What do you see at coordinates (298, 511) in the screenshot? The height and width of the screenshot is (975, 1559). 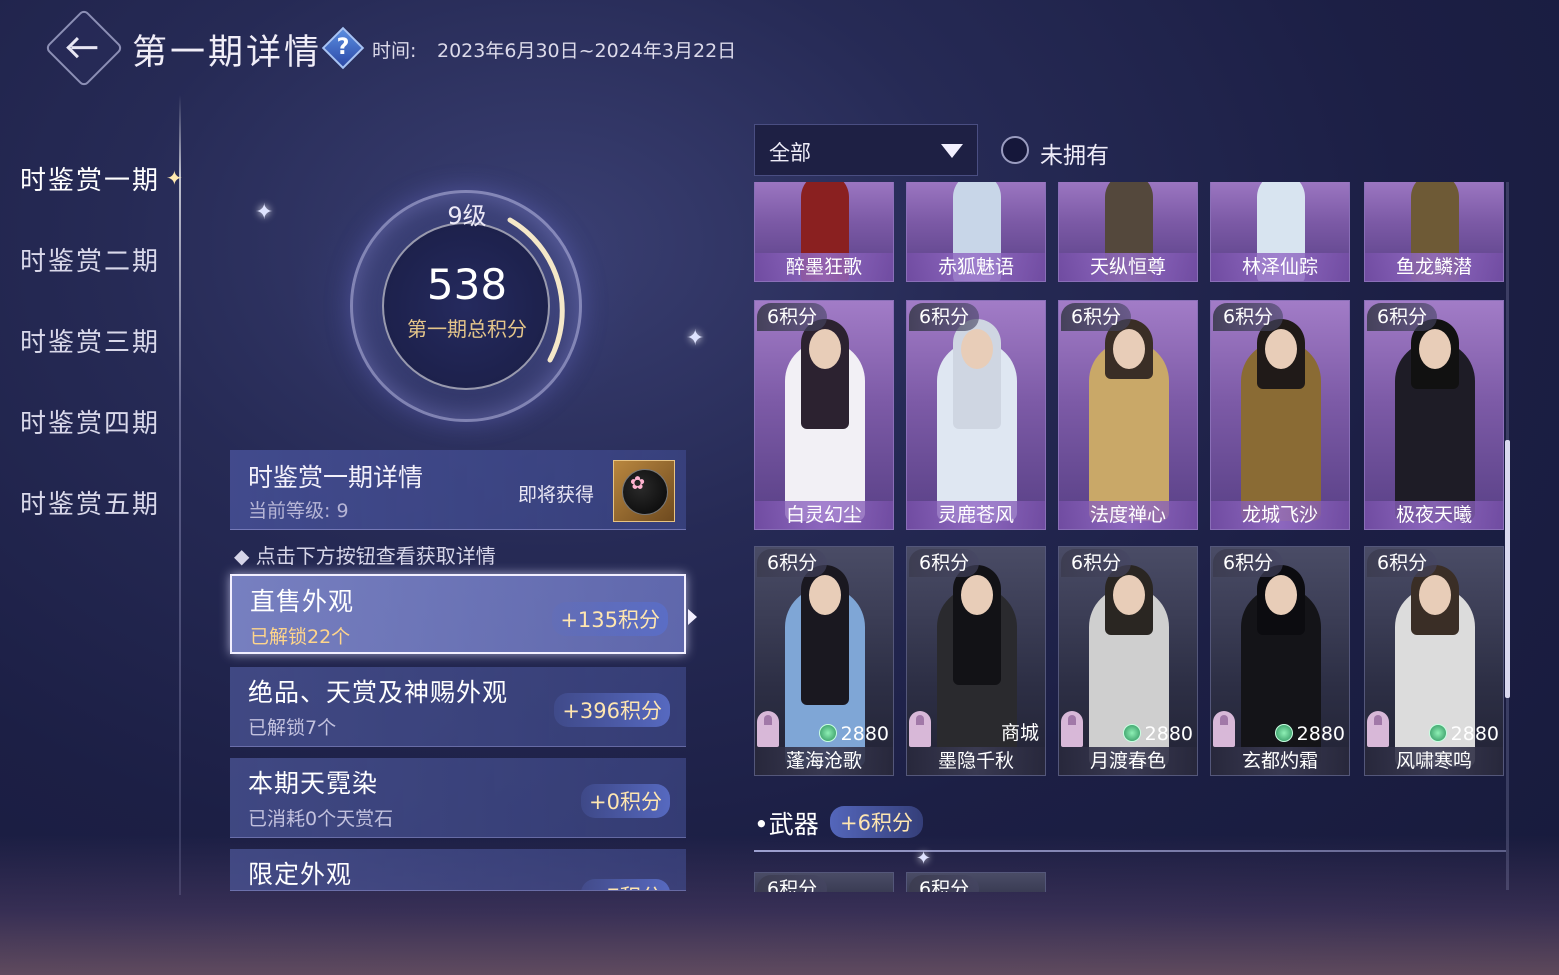 I see `current-level: 当前等级: 9` at bounding box center [298, 511].